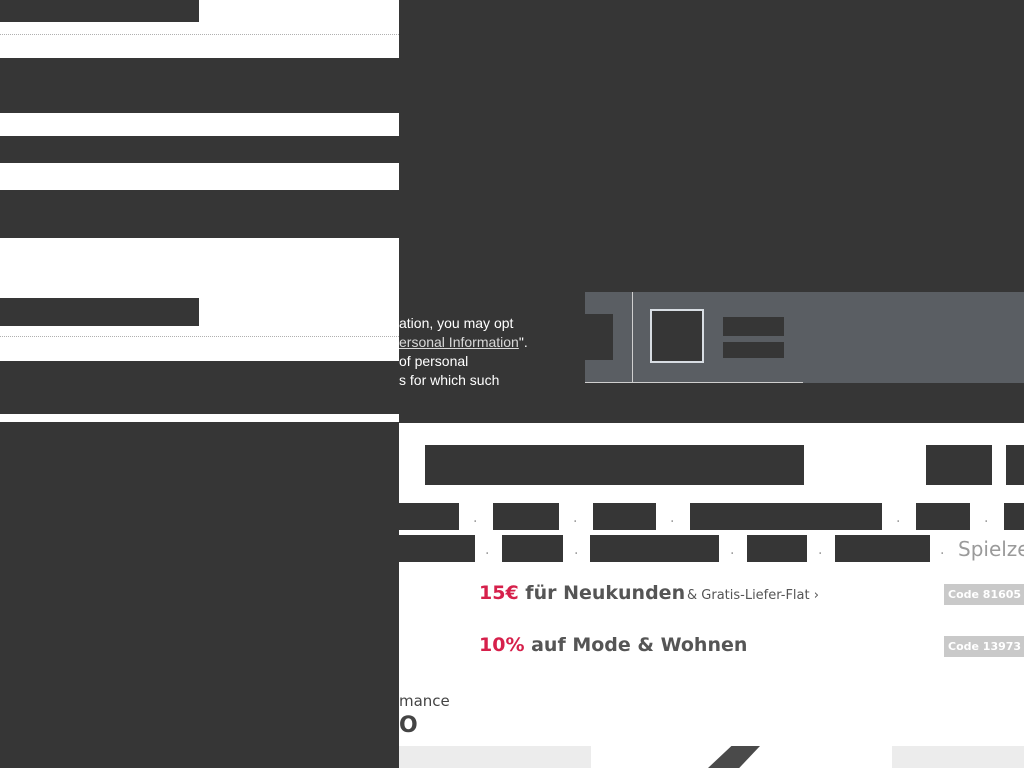 The image size is (1024, 768). Describe the element at coordinates (499, 593) in the screenshot. I see `promo-amount: 15€` at that location.